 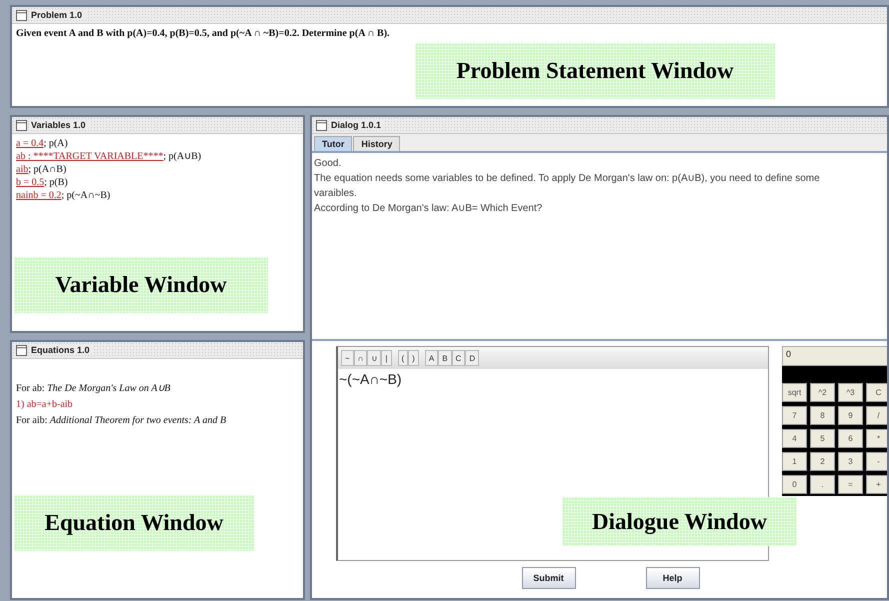 I want to click on calculator-key: 2, so click(x=822, y=461).